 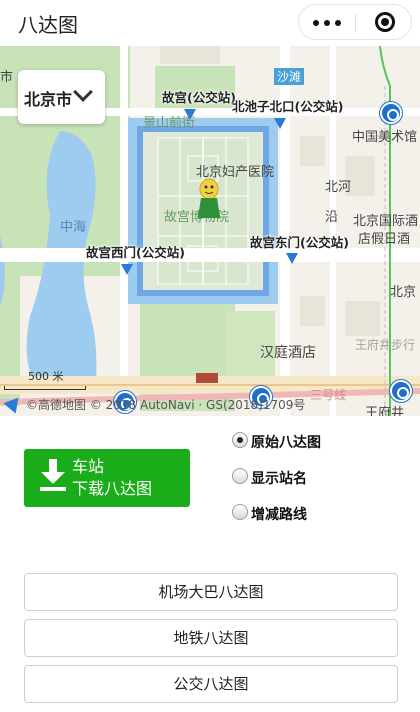 I want to click on close-mini-program-icon, so click(x=384, y=22).